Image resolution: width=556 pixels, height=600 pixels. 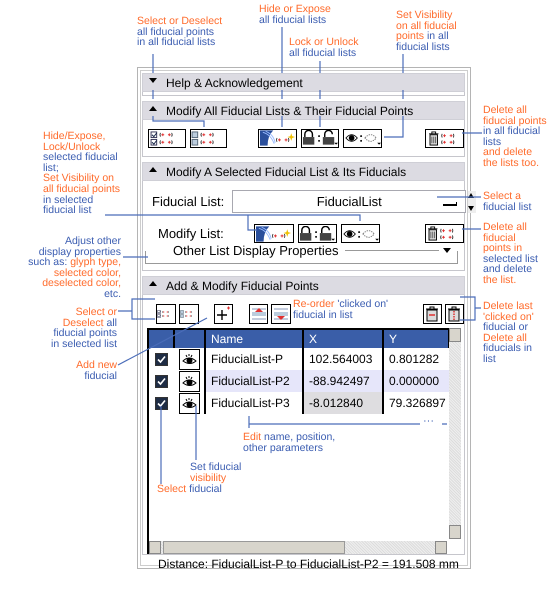 I want to click on table-cell: -88.942497, so click(x=343, y=381).